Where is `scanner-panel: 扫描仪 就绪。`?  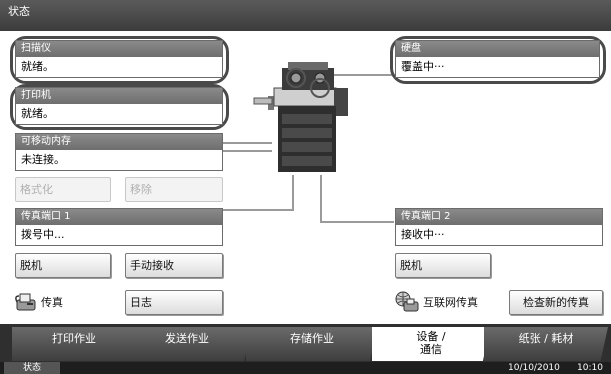
scanner-panel: 扫描仪 就绪。 is located at coordinates (119, 59).